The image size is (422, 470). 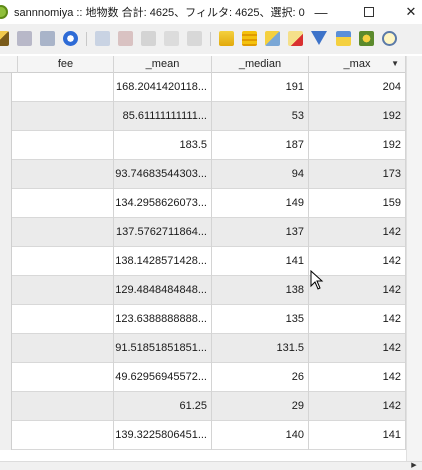 I want to click on horizontal-scrollbar, so click(x=211, y=465).